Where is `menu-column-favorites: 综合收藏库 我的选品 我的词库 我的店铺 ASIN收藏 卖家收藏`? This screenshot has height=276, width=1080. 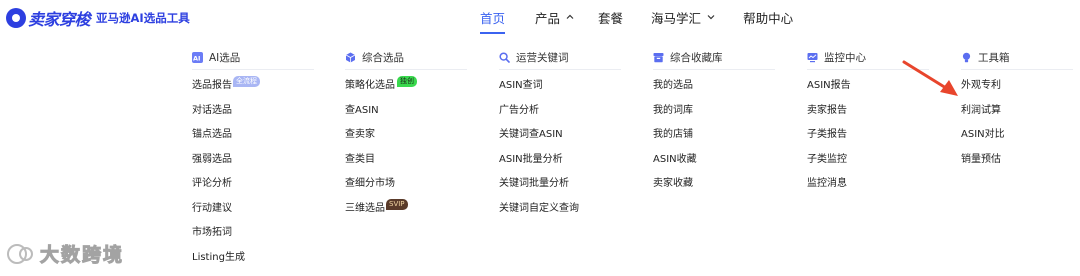
menu-column-favorites: 综合收藏库 我的选品 我的词库 我的店铺 ASIN收藏 卖家收藏 is located at coordinates (718, 124).